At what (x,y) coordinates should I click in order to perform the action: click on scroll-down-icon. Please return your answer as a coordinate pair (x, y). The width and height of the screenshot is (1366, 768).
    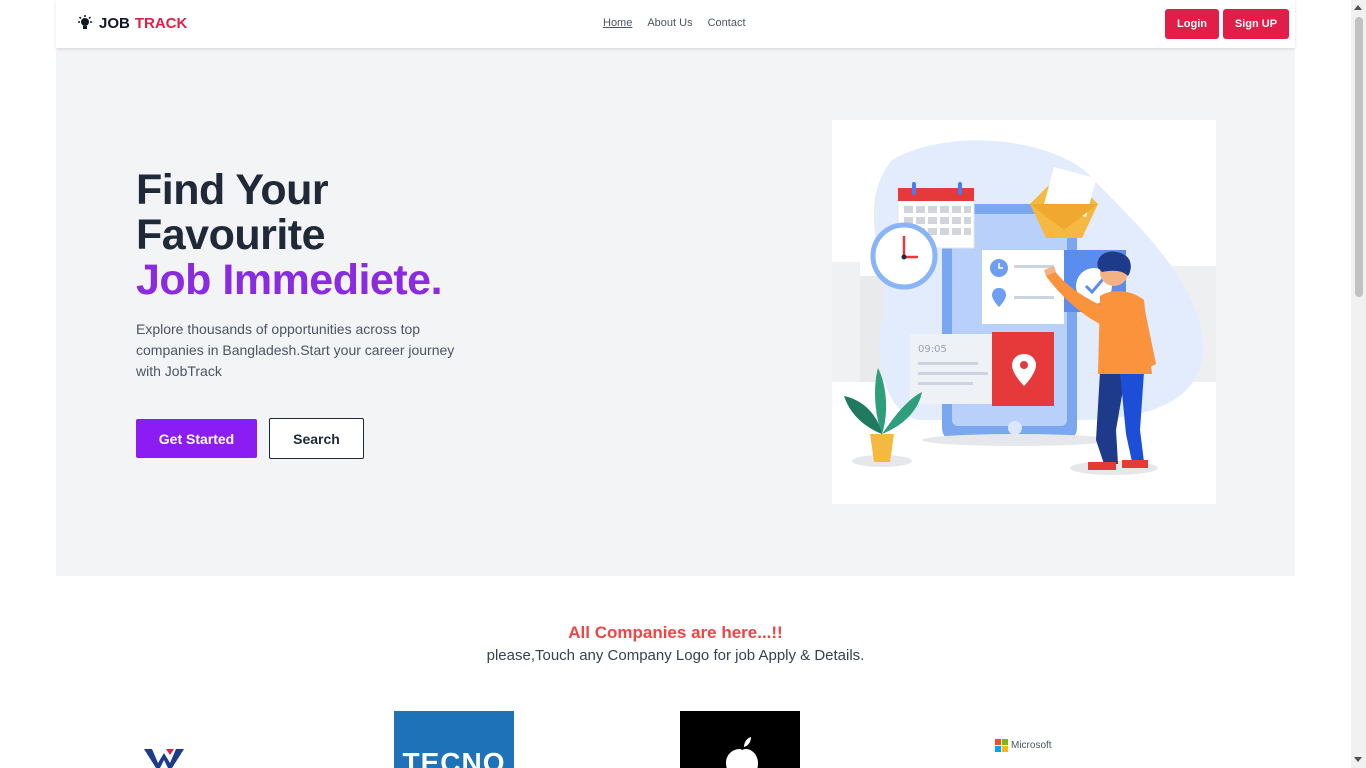
    Looking at the image, I should click on (1358, 759).